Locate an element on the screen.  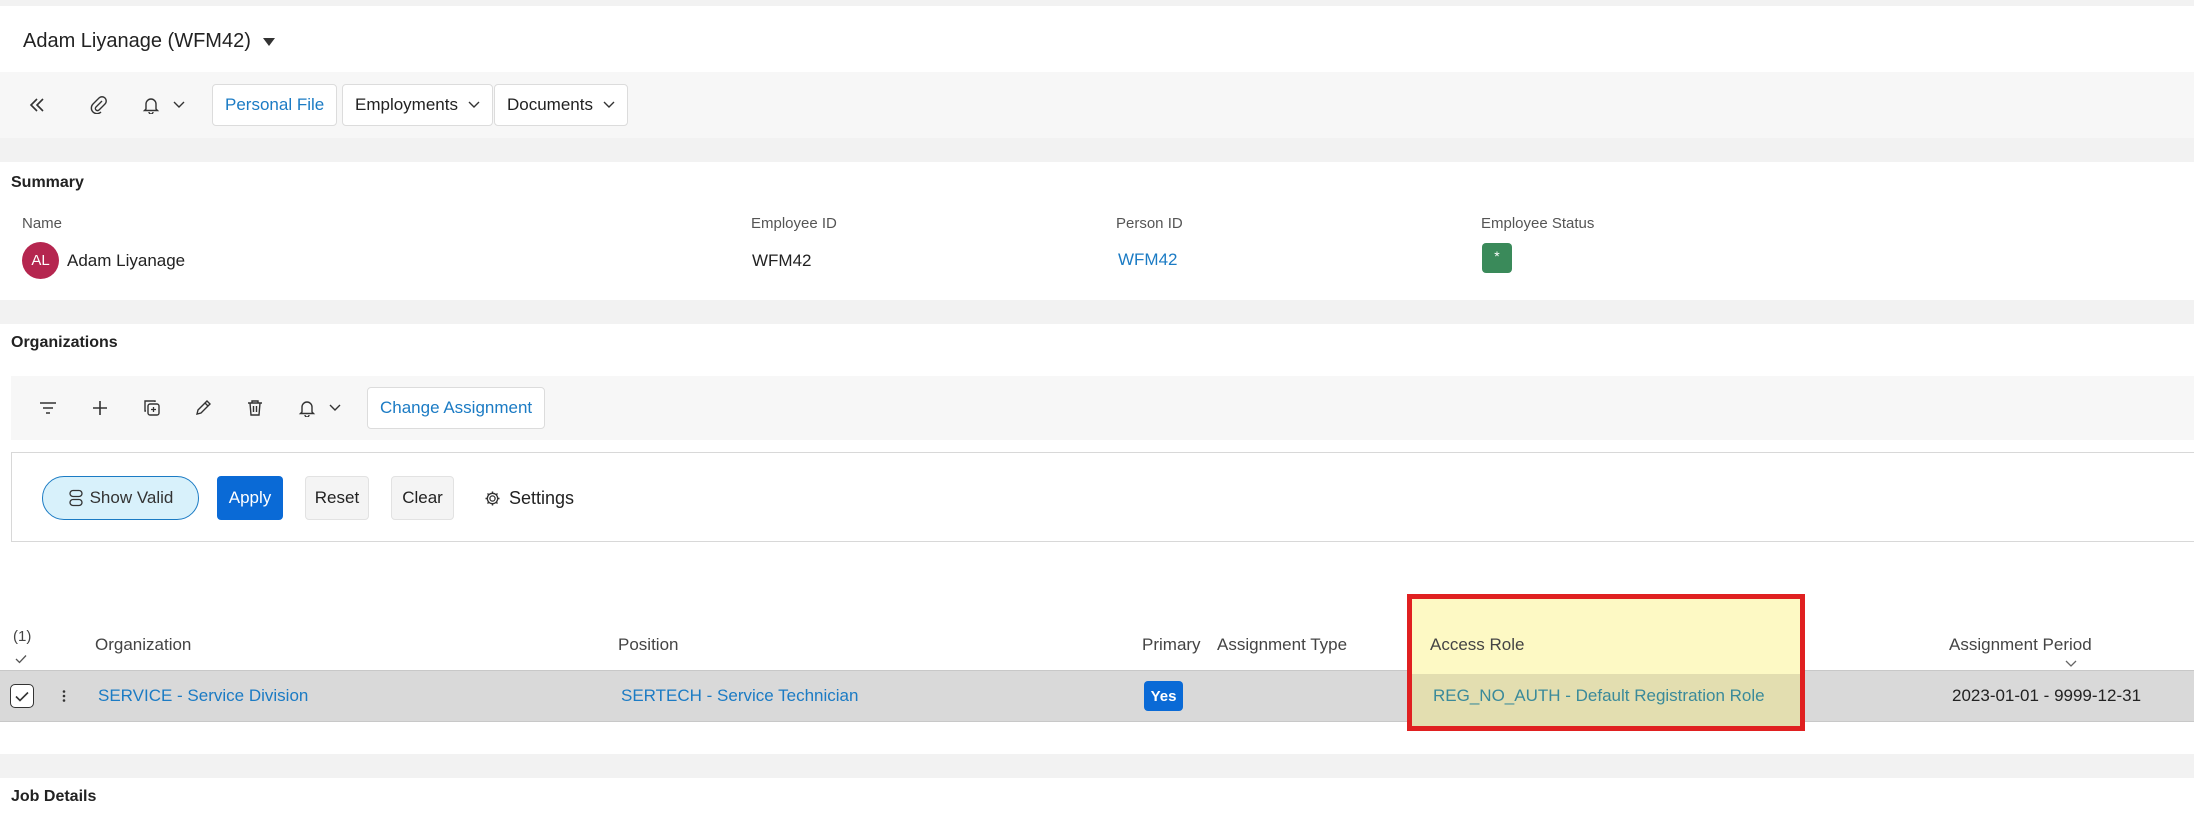
status-value: * is located at coordinates (1497, 256).